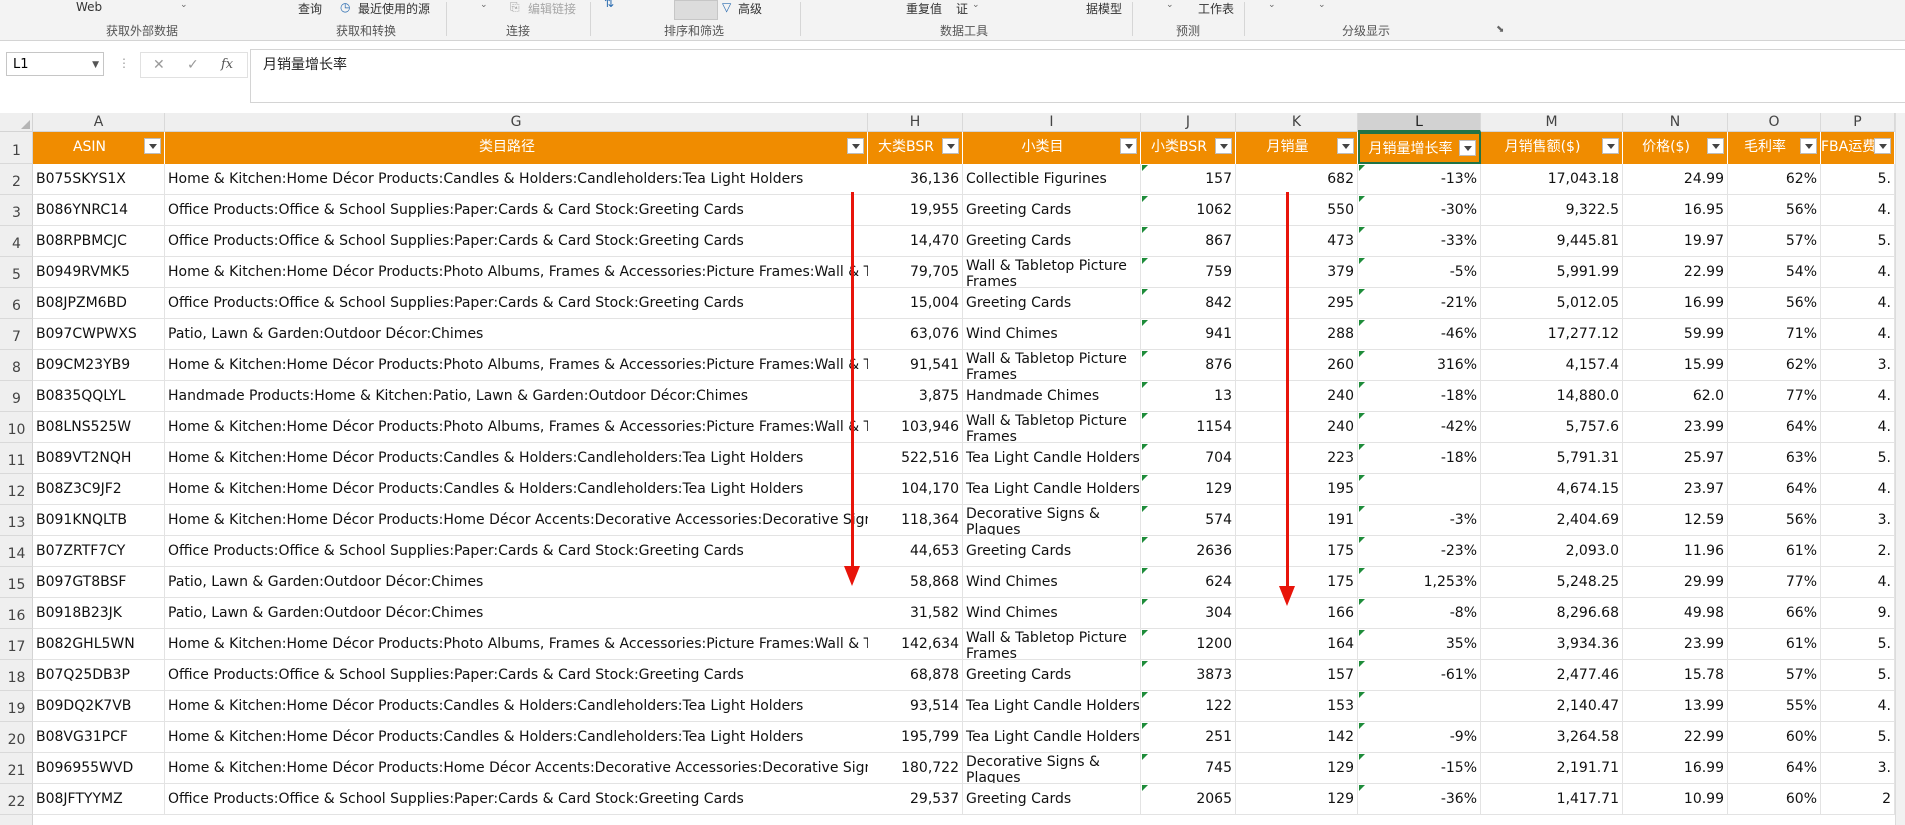 This screenshot has width=1905, height=825. What do you see at coordinates (516, 148) in the screenshot?
I see `header-cell-g: 类目路径` at bounding box center [516, 148].